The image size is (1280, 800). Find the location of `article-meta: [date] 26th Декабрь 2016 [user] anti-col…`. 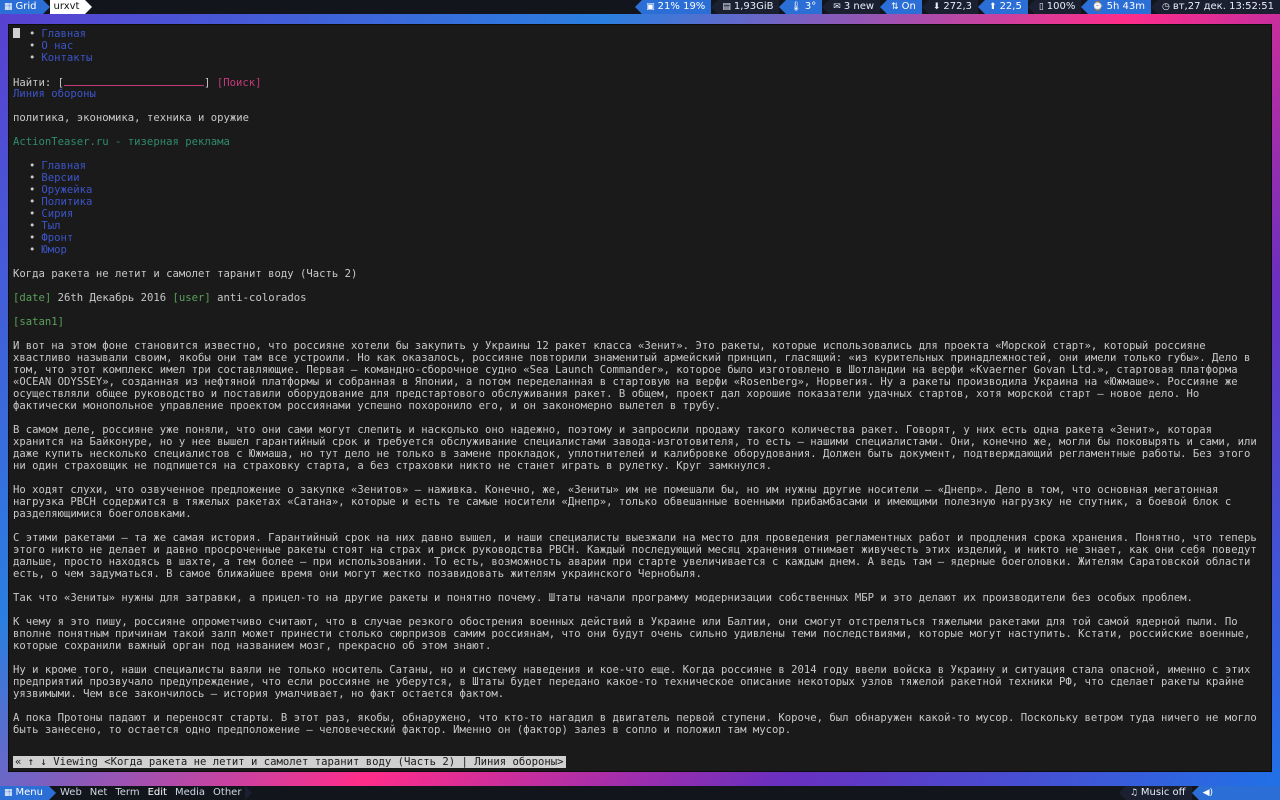

article-meta: [date] 26th Декабрь 2016 [user] anti-col… is located at coordinates (160, 298).